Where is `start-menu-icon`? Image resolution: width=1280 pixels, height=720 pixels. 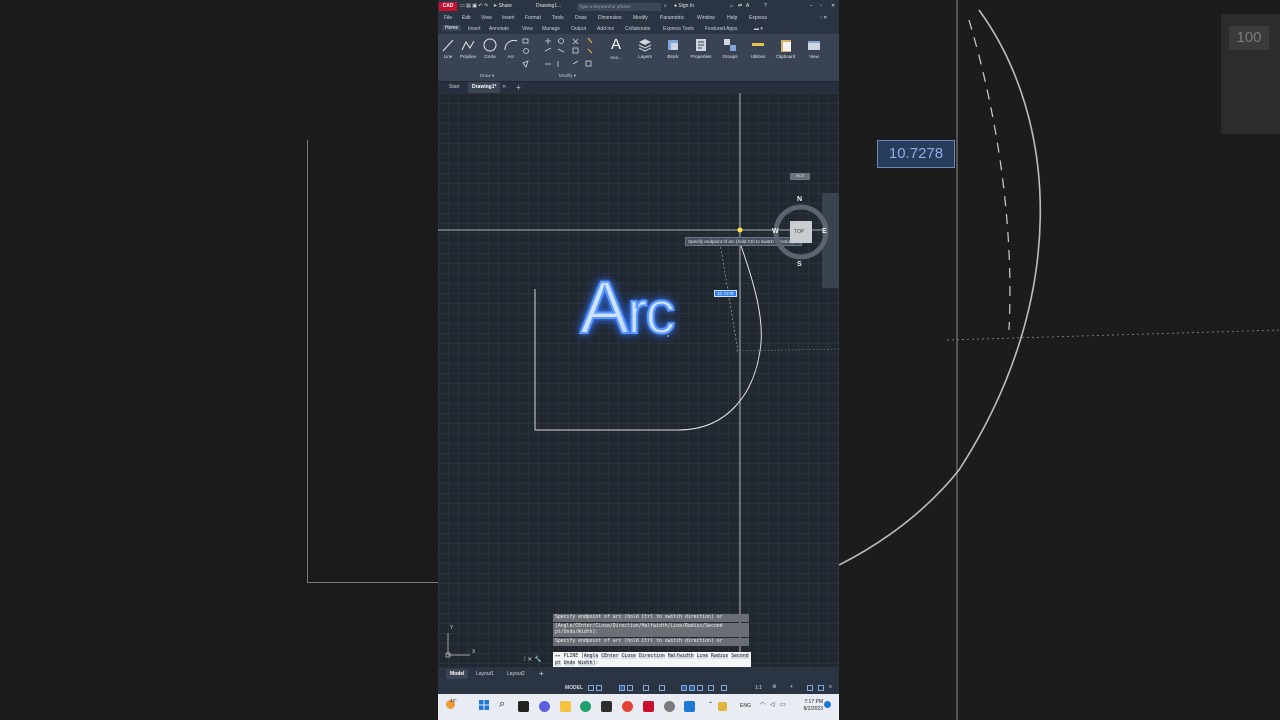 start-menu-icon is located at coordinates (484, 705).